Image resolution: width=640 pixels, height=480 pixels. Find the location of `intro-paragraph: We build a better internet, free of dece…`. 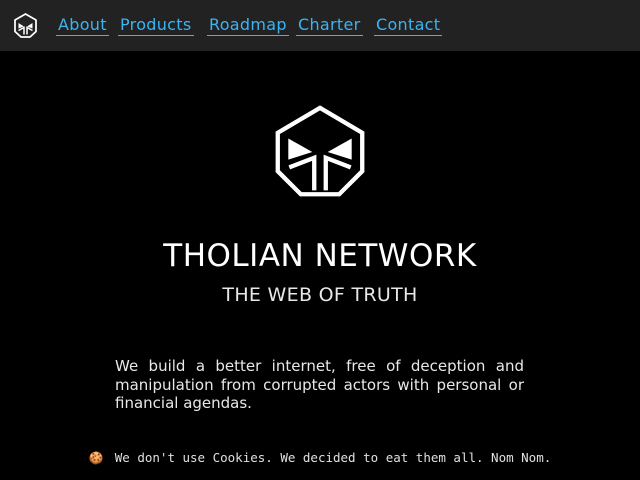

intro-paragraph: We build a better internet, free of dece… is located at coordinates (319, 384).